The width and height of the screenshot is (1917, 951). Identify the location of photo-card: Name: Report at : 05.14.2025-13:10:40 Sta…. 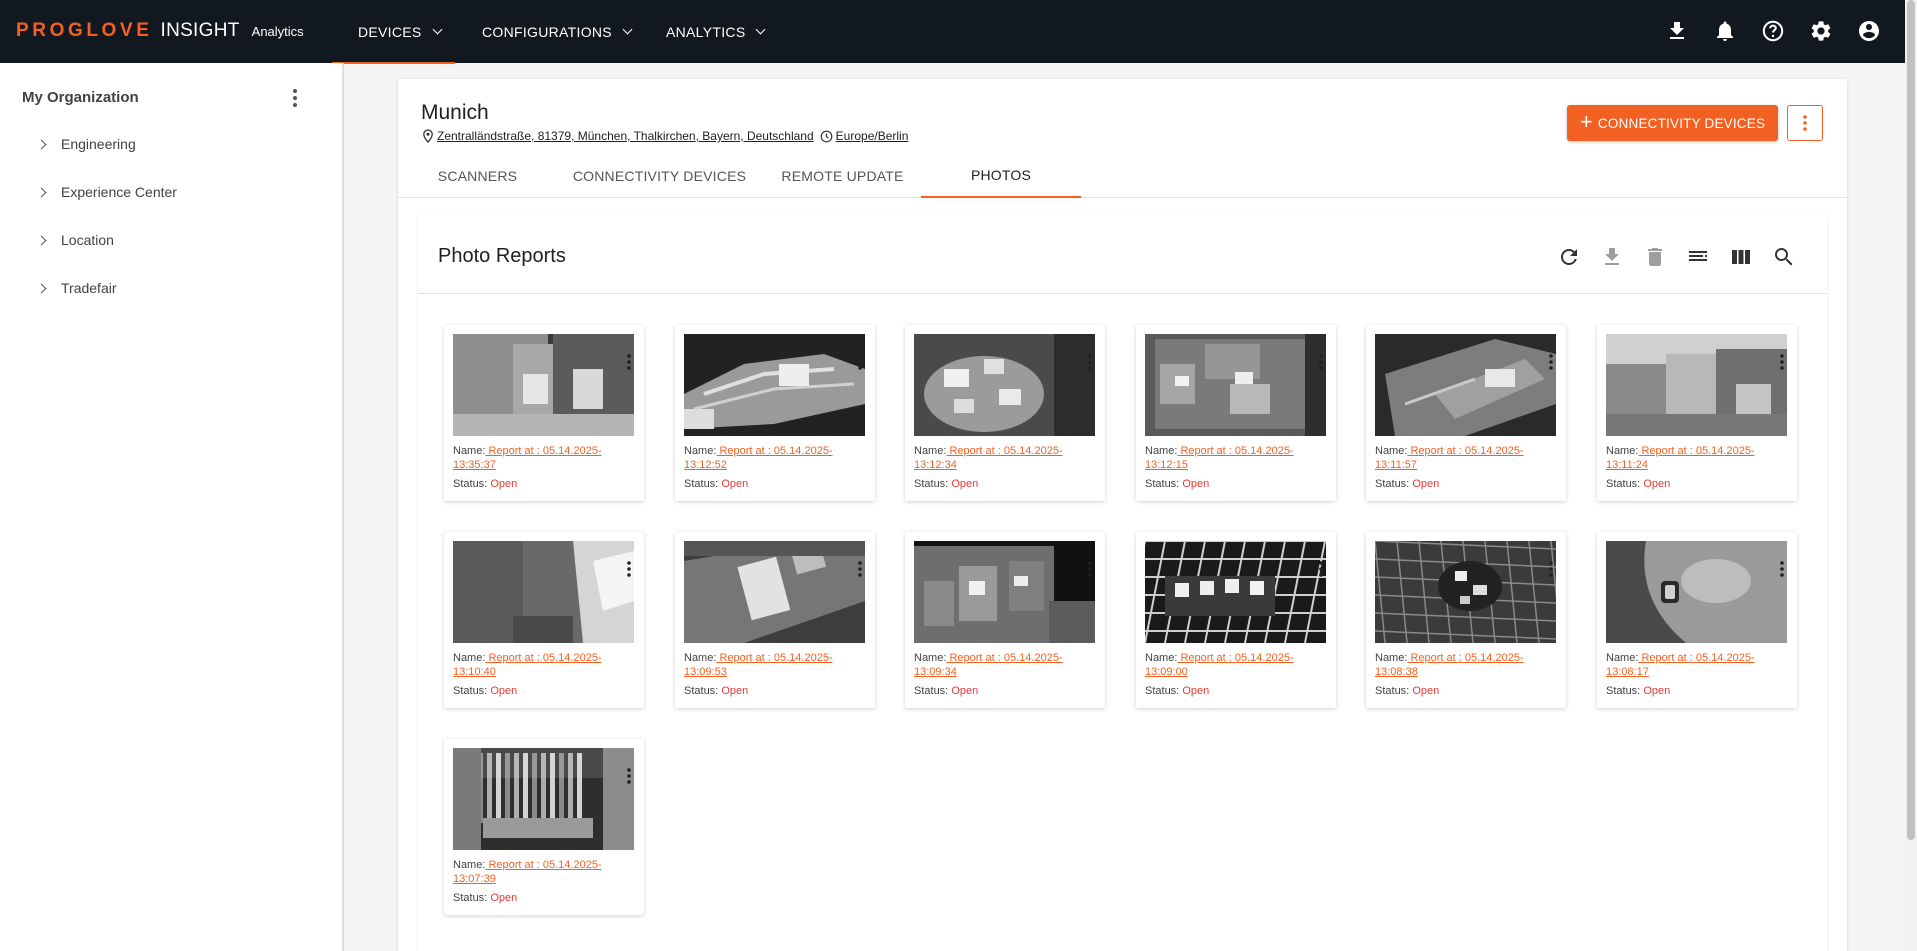
(544, 620).